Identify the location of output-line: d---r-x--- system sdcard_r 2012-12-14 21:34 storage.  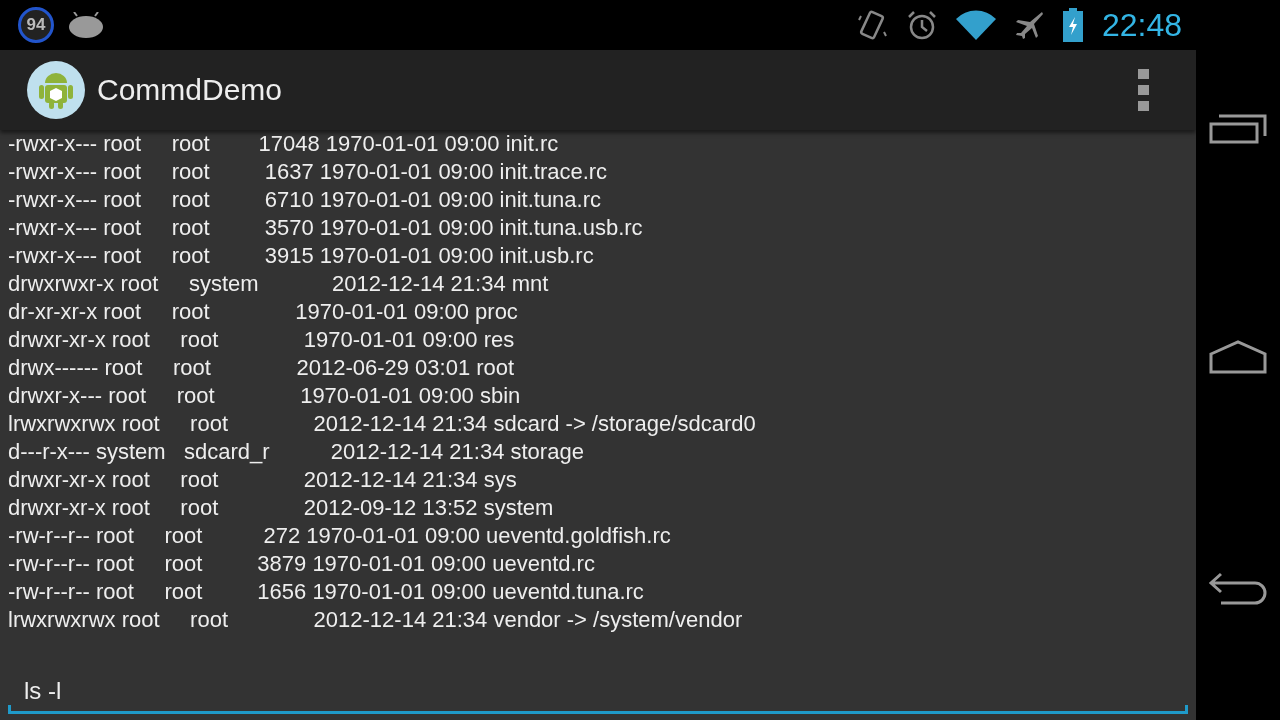
(296, 452).